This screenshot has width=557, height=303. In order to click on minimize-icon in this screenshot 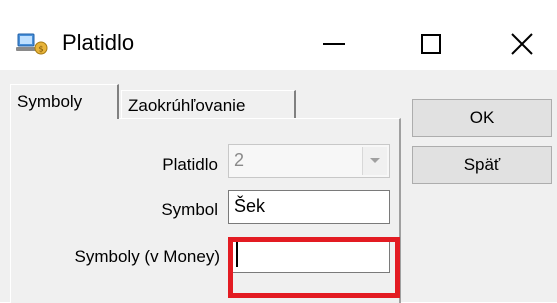, I will do `click(334, 44)`.